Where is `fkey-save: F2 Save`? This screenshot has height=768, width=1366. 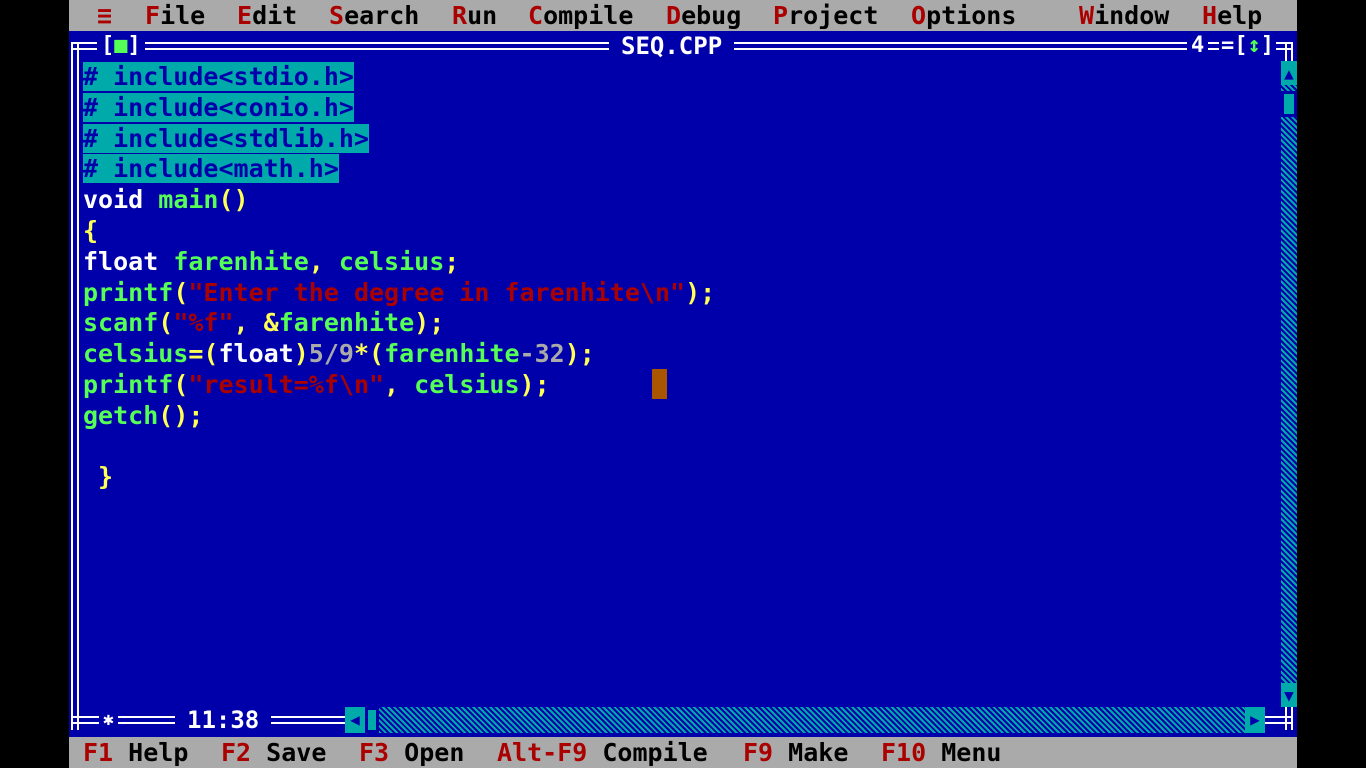 fkey-save: F2 Save is located at coordinates (273, 752).